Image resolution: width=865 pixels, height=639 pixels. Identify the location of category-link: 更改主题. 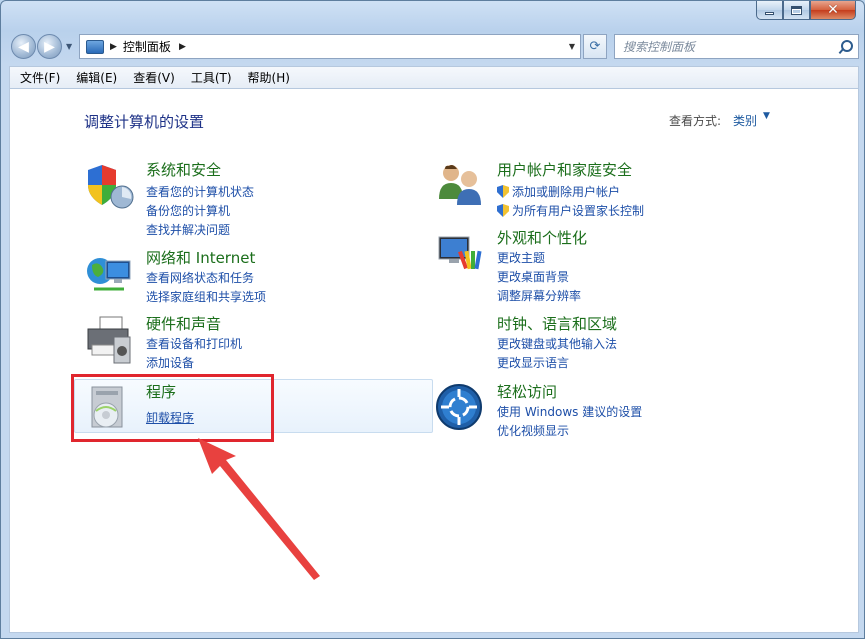
(521, 257).